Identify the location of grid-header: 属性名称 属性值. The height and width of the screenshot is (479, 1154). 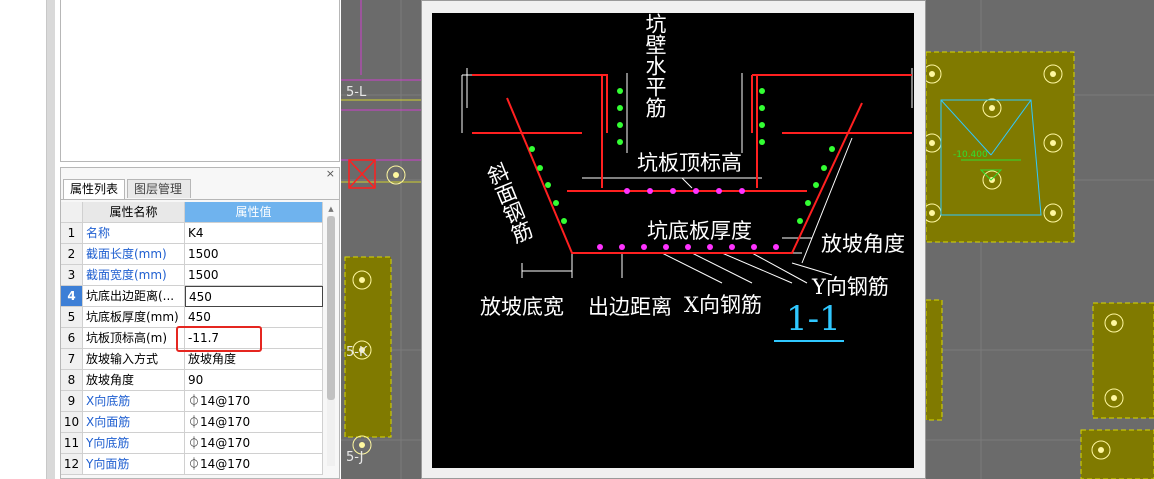
(192, 212).